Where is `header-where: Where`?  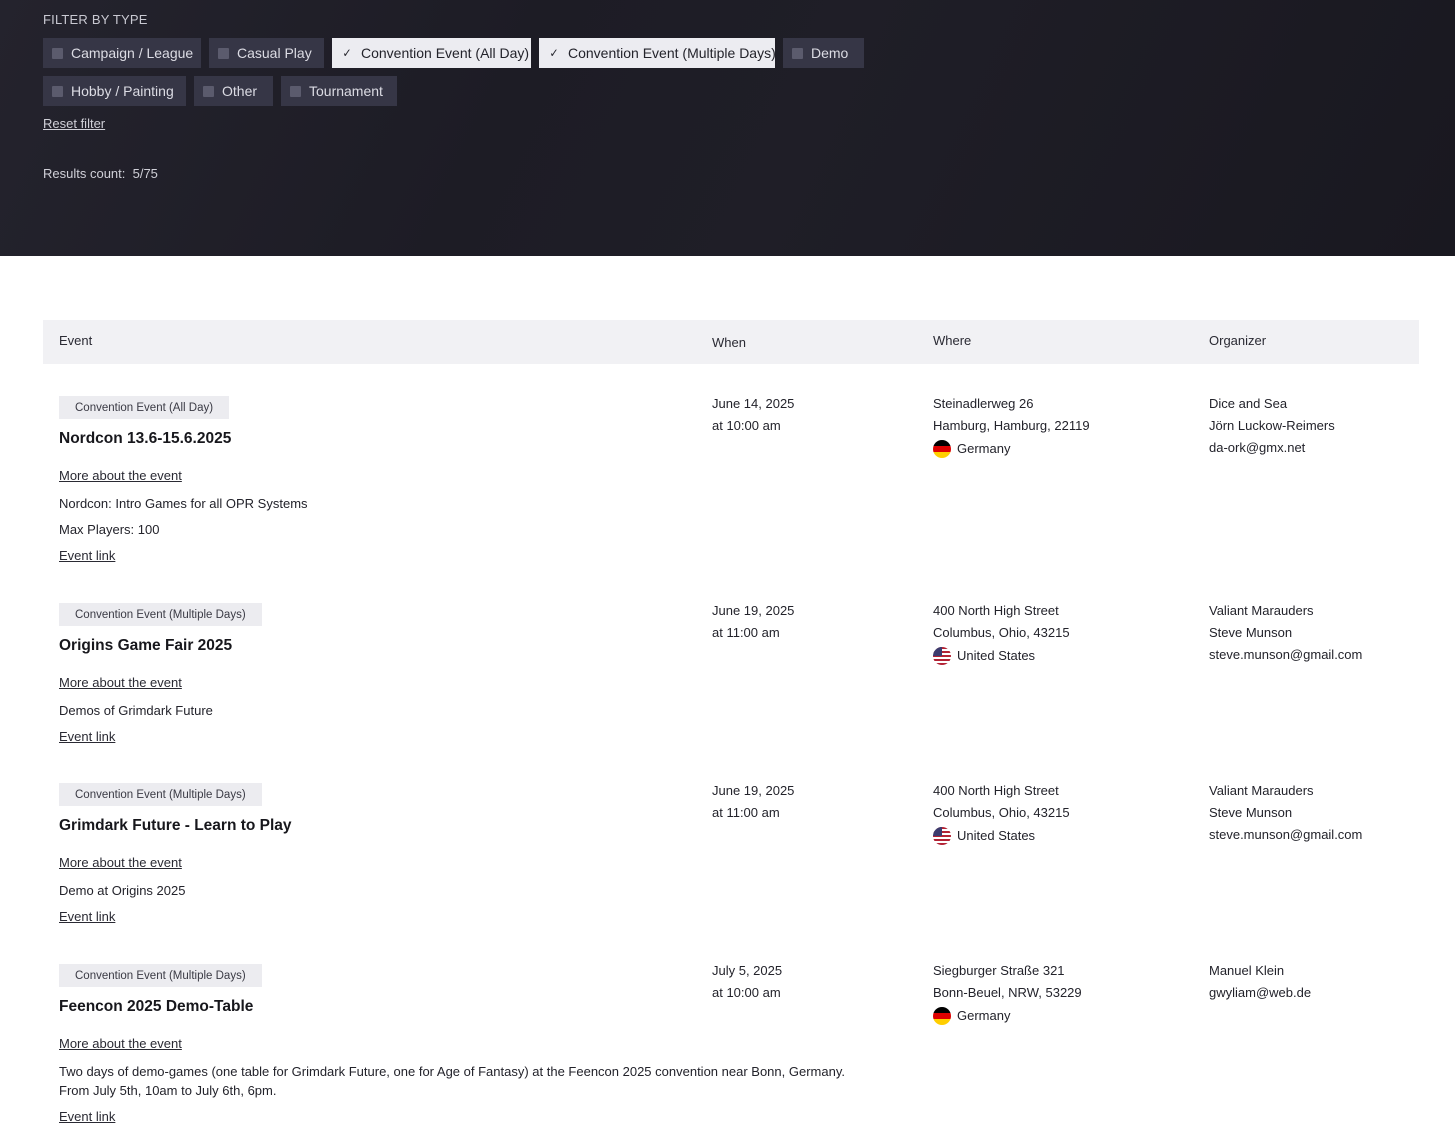 header-where: Where is located at coordinates (952, 340).